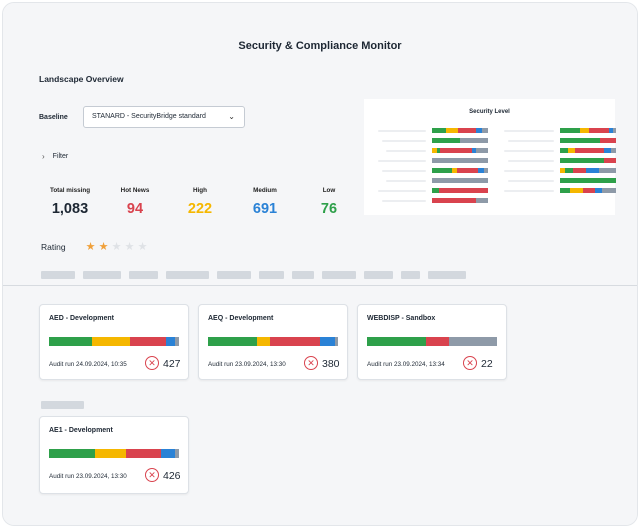 The height and width of the screenshot is (529, 641). Describe the element at coordinates (329, 202) in the screenshot. I see `stat-low: Low 76` at that location.